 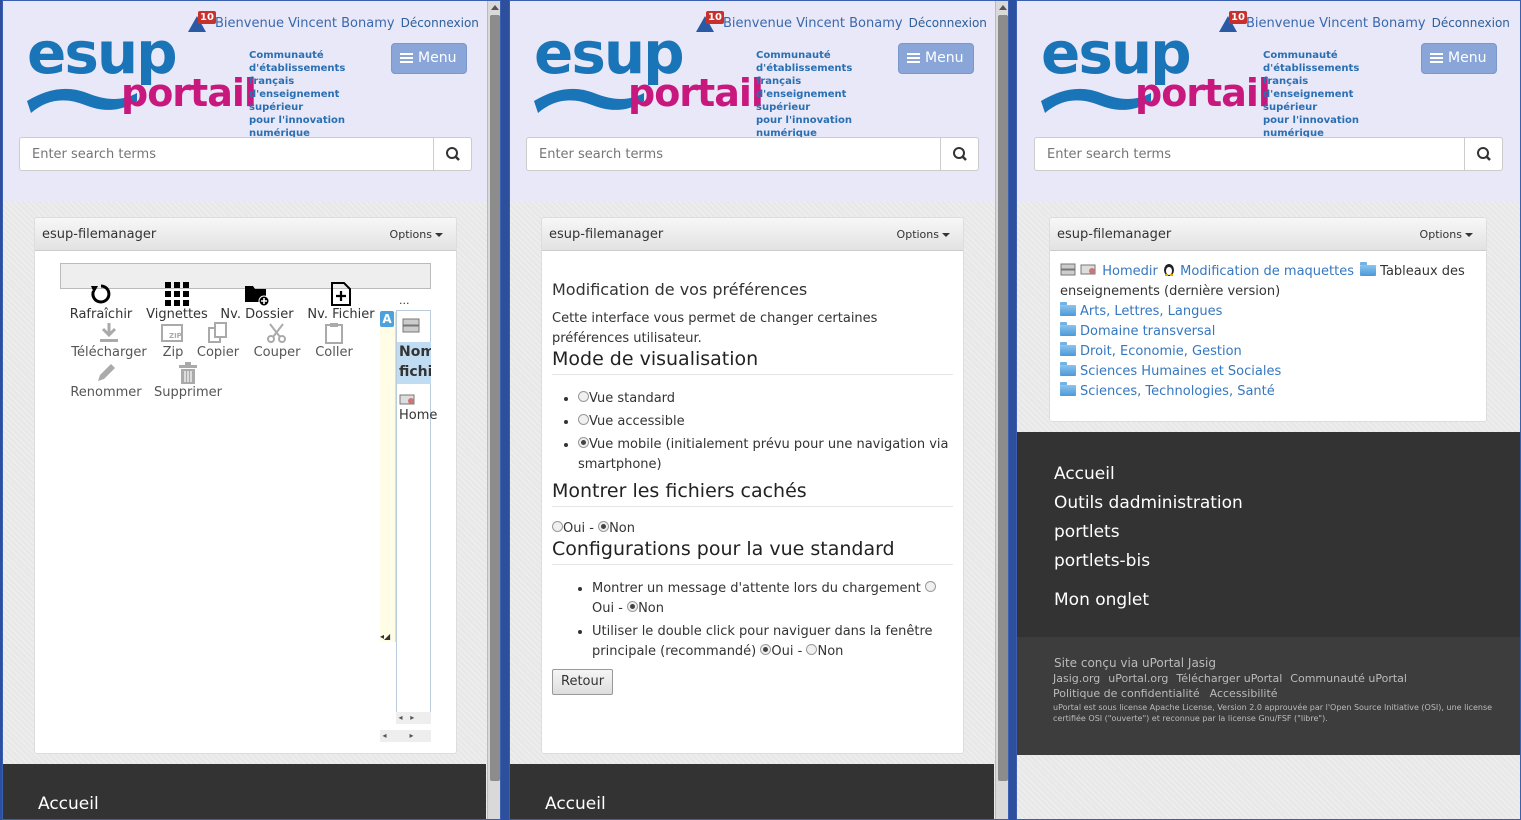 What do you see at coordinates (765, 422) in the screenshot?
I see `mode-accessible: Vue accessible` at bounding box center [765, 422].